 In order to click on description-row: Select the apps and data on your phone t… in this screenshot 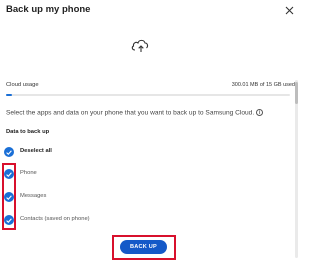, I will do `click(135, 113)`.